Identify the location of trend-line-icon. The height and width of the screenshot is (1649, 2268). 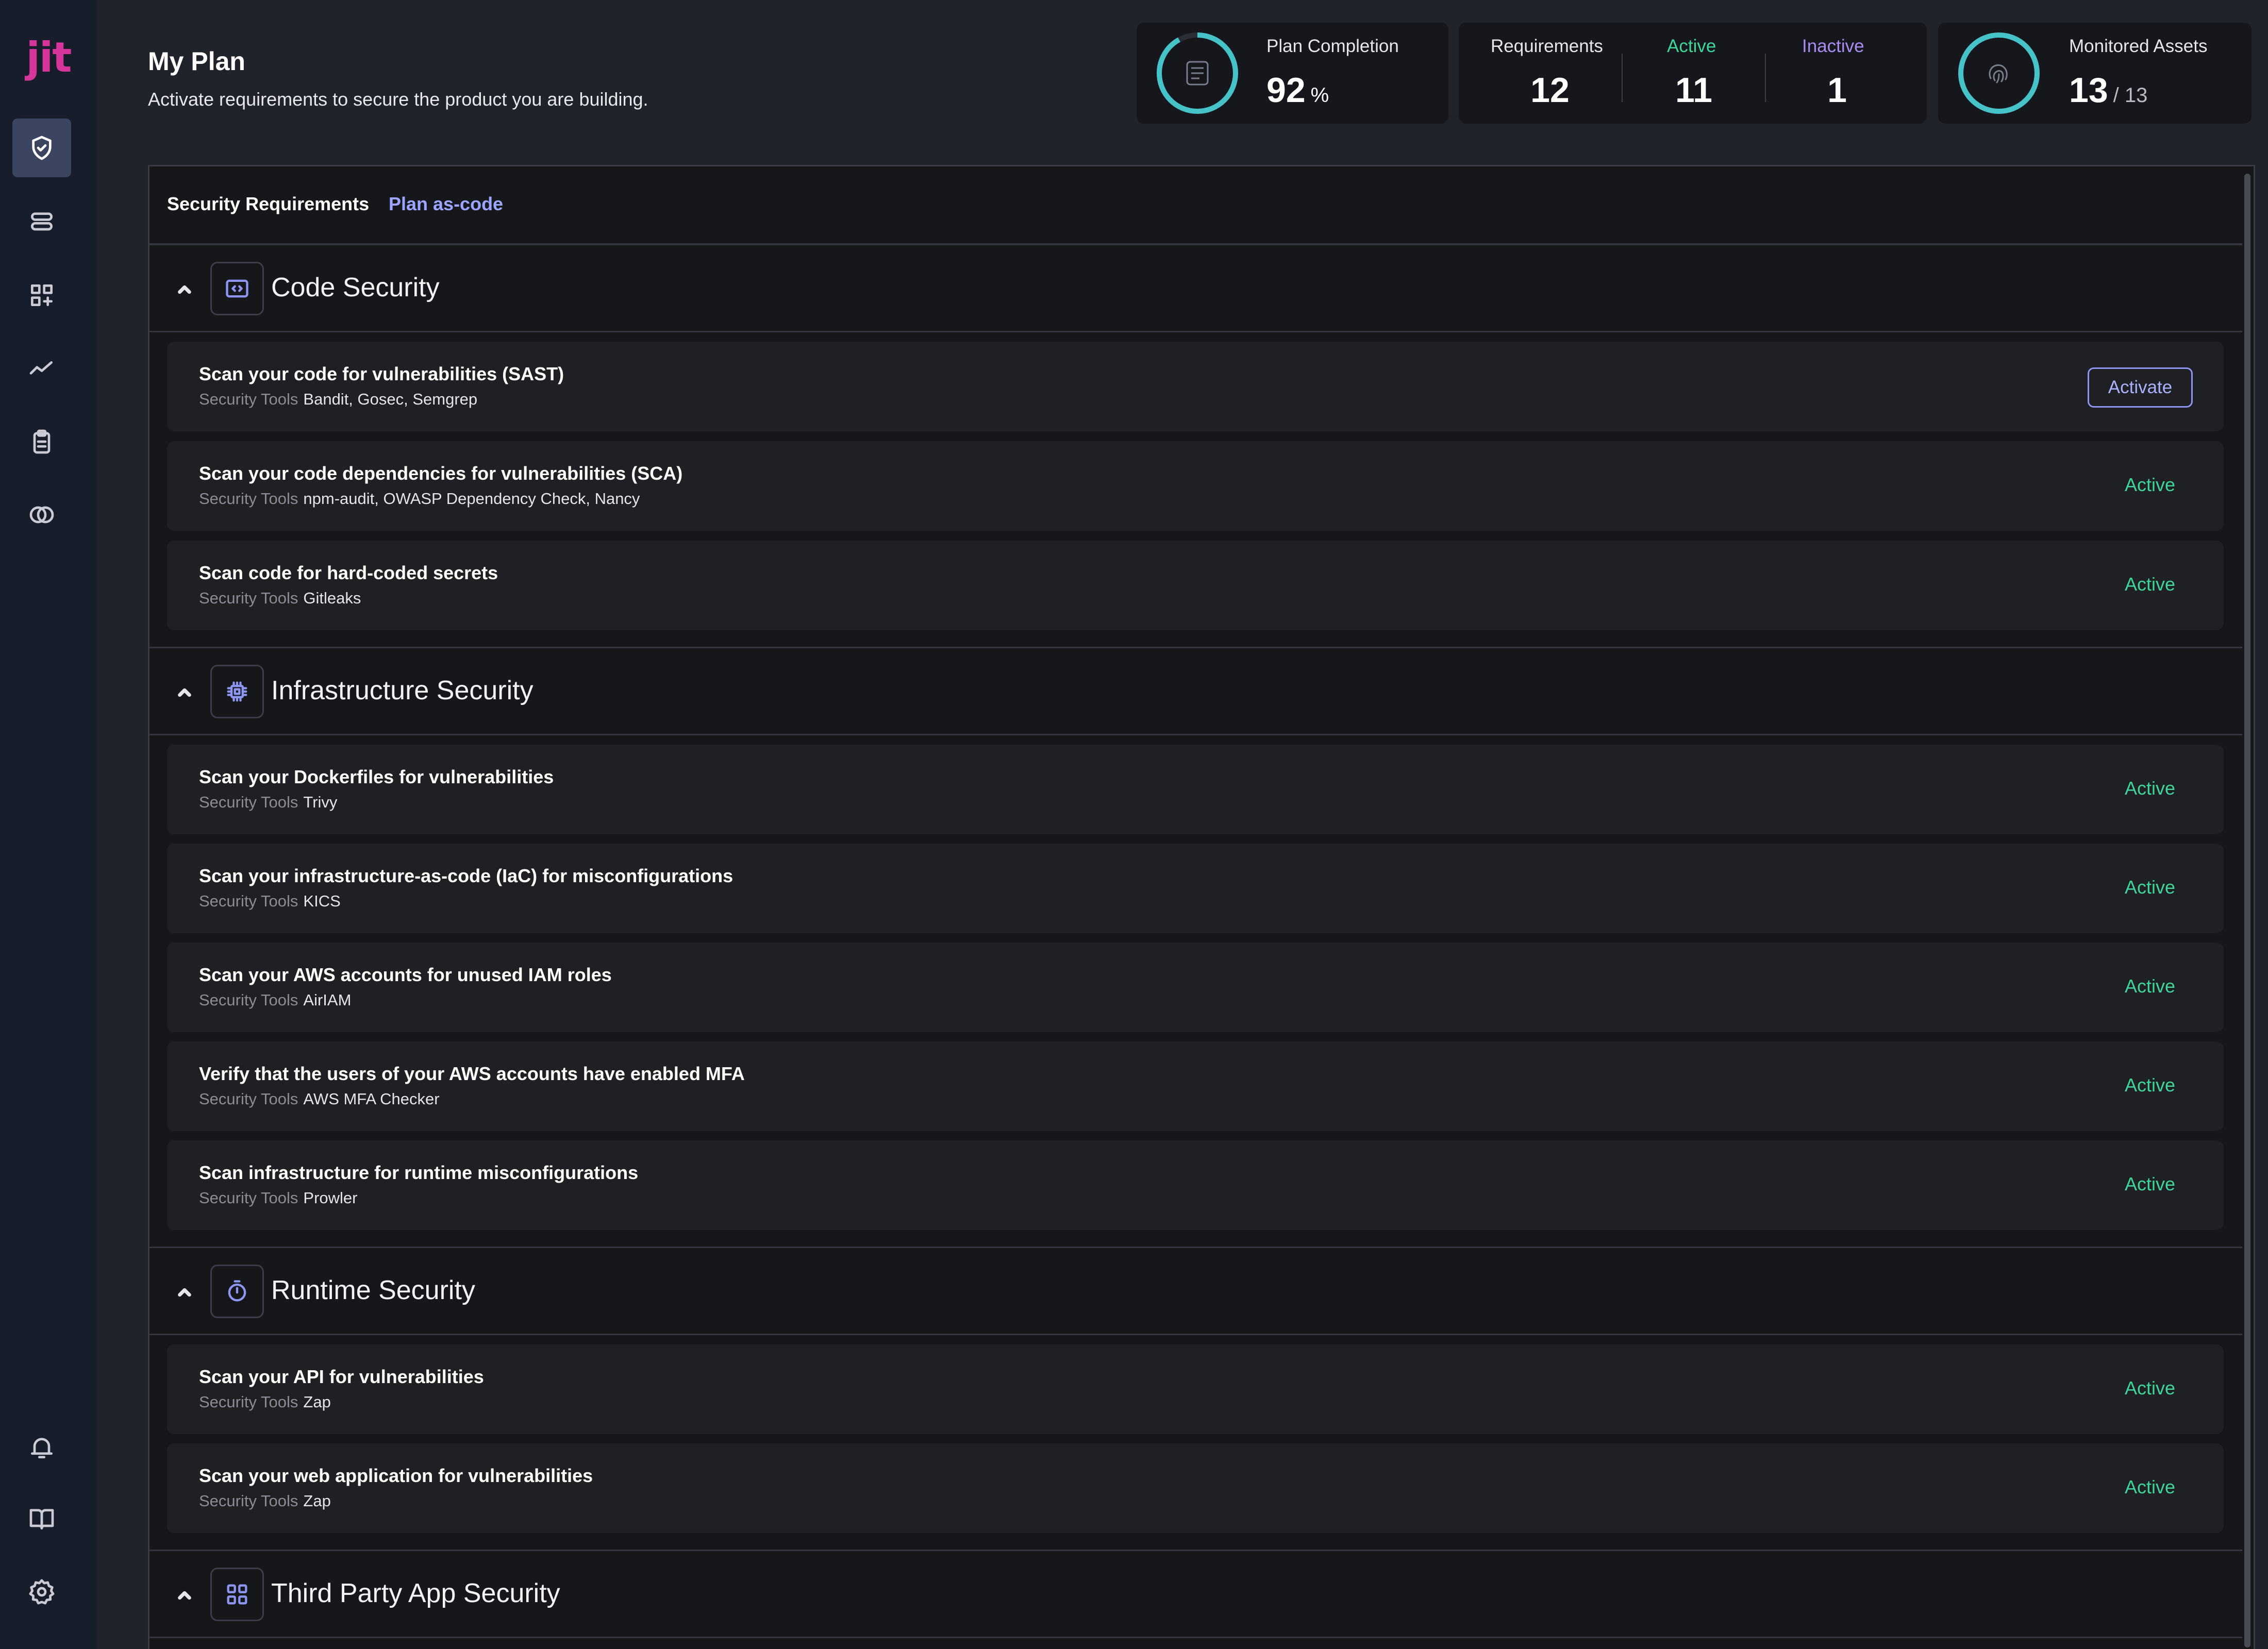
(41, 368).